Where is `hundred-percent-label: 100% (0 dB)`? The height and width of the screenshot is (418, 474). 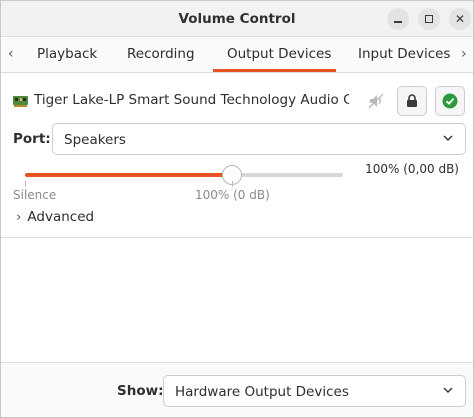 hundred-percent-label: 100% (0 dB) is located at coordinates (232, 195).